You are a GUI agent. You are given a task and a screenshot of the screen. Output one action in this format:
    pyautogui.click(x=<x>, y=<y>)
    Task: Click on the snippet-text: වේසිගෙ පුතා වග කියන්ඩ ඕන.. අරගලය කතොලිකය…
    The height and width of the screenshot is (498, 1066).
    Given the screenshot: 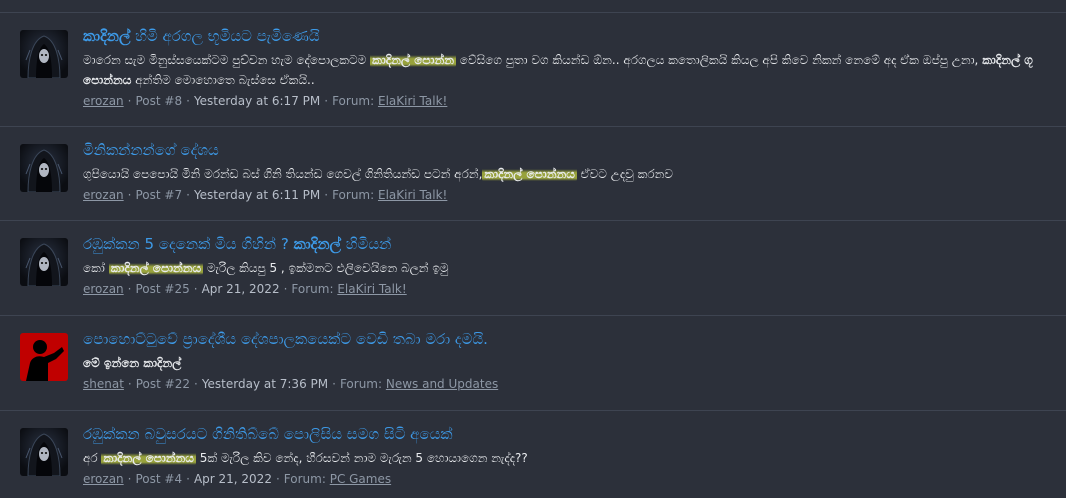 What is the action you would take?
    pyautogui.click(x=719, y=60)
    